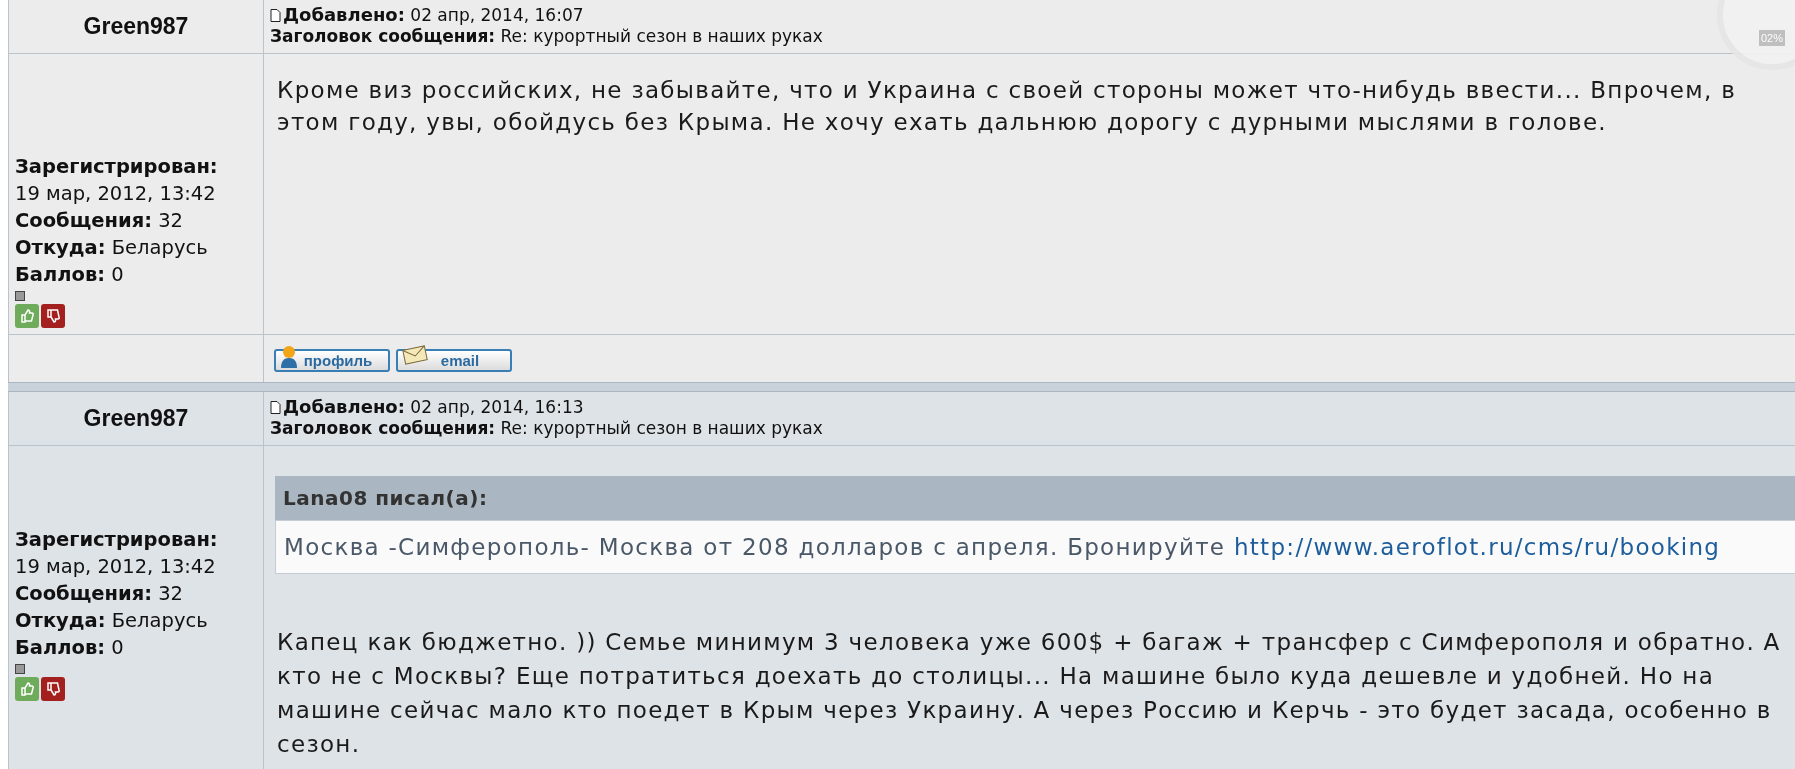 The width and height of the screenshot is (1795, 769). I want to click on person-icon, so click(289, 357).